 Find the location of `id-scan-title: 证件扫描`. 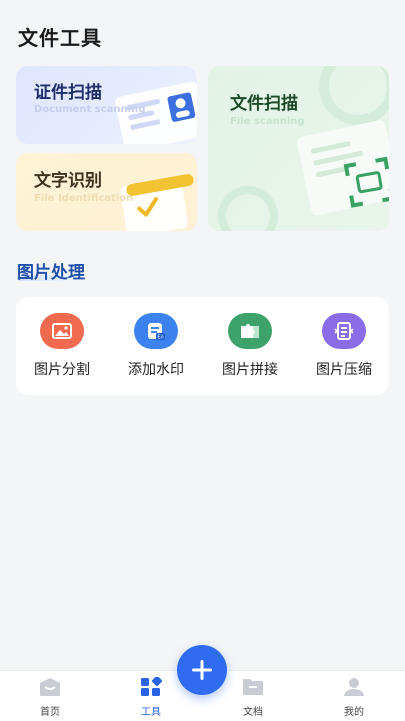

id-scan-title: 证件扫描 is located at coordinates (68, 93).